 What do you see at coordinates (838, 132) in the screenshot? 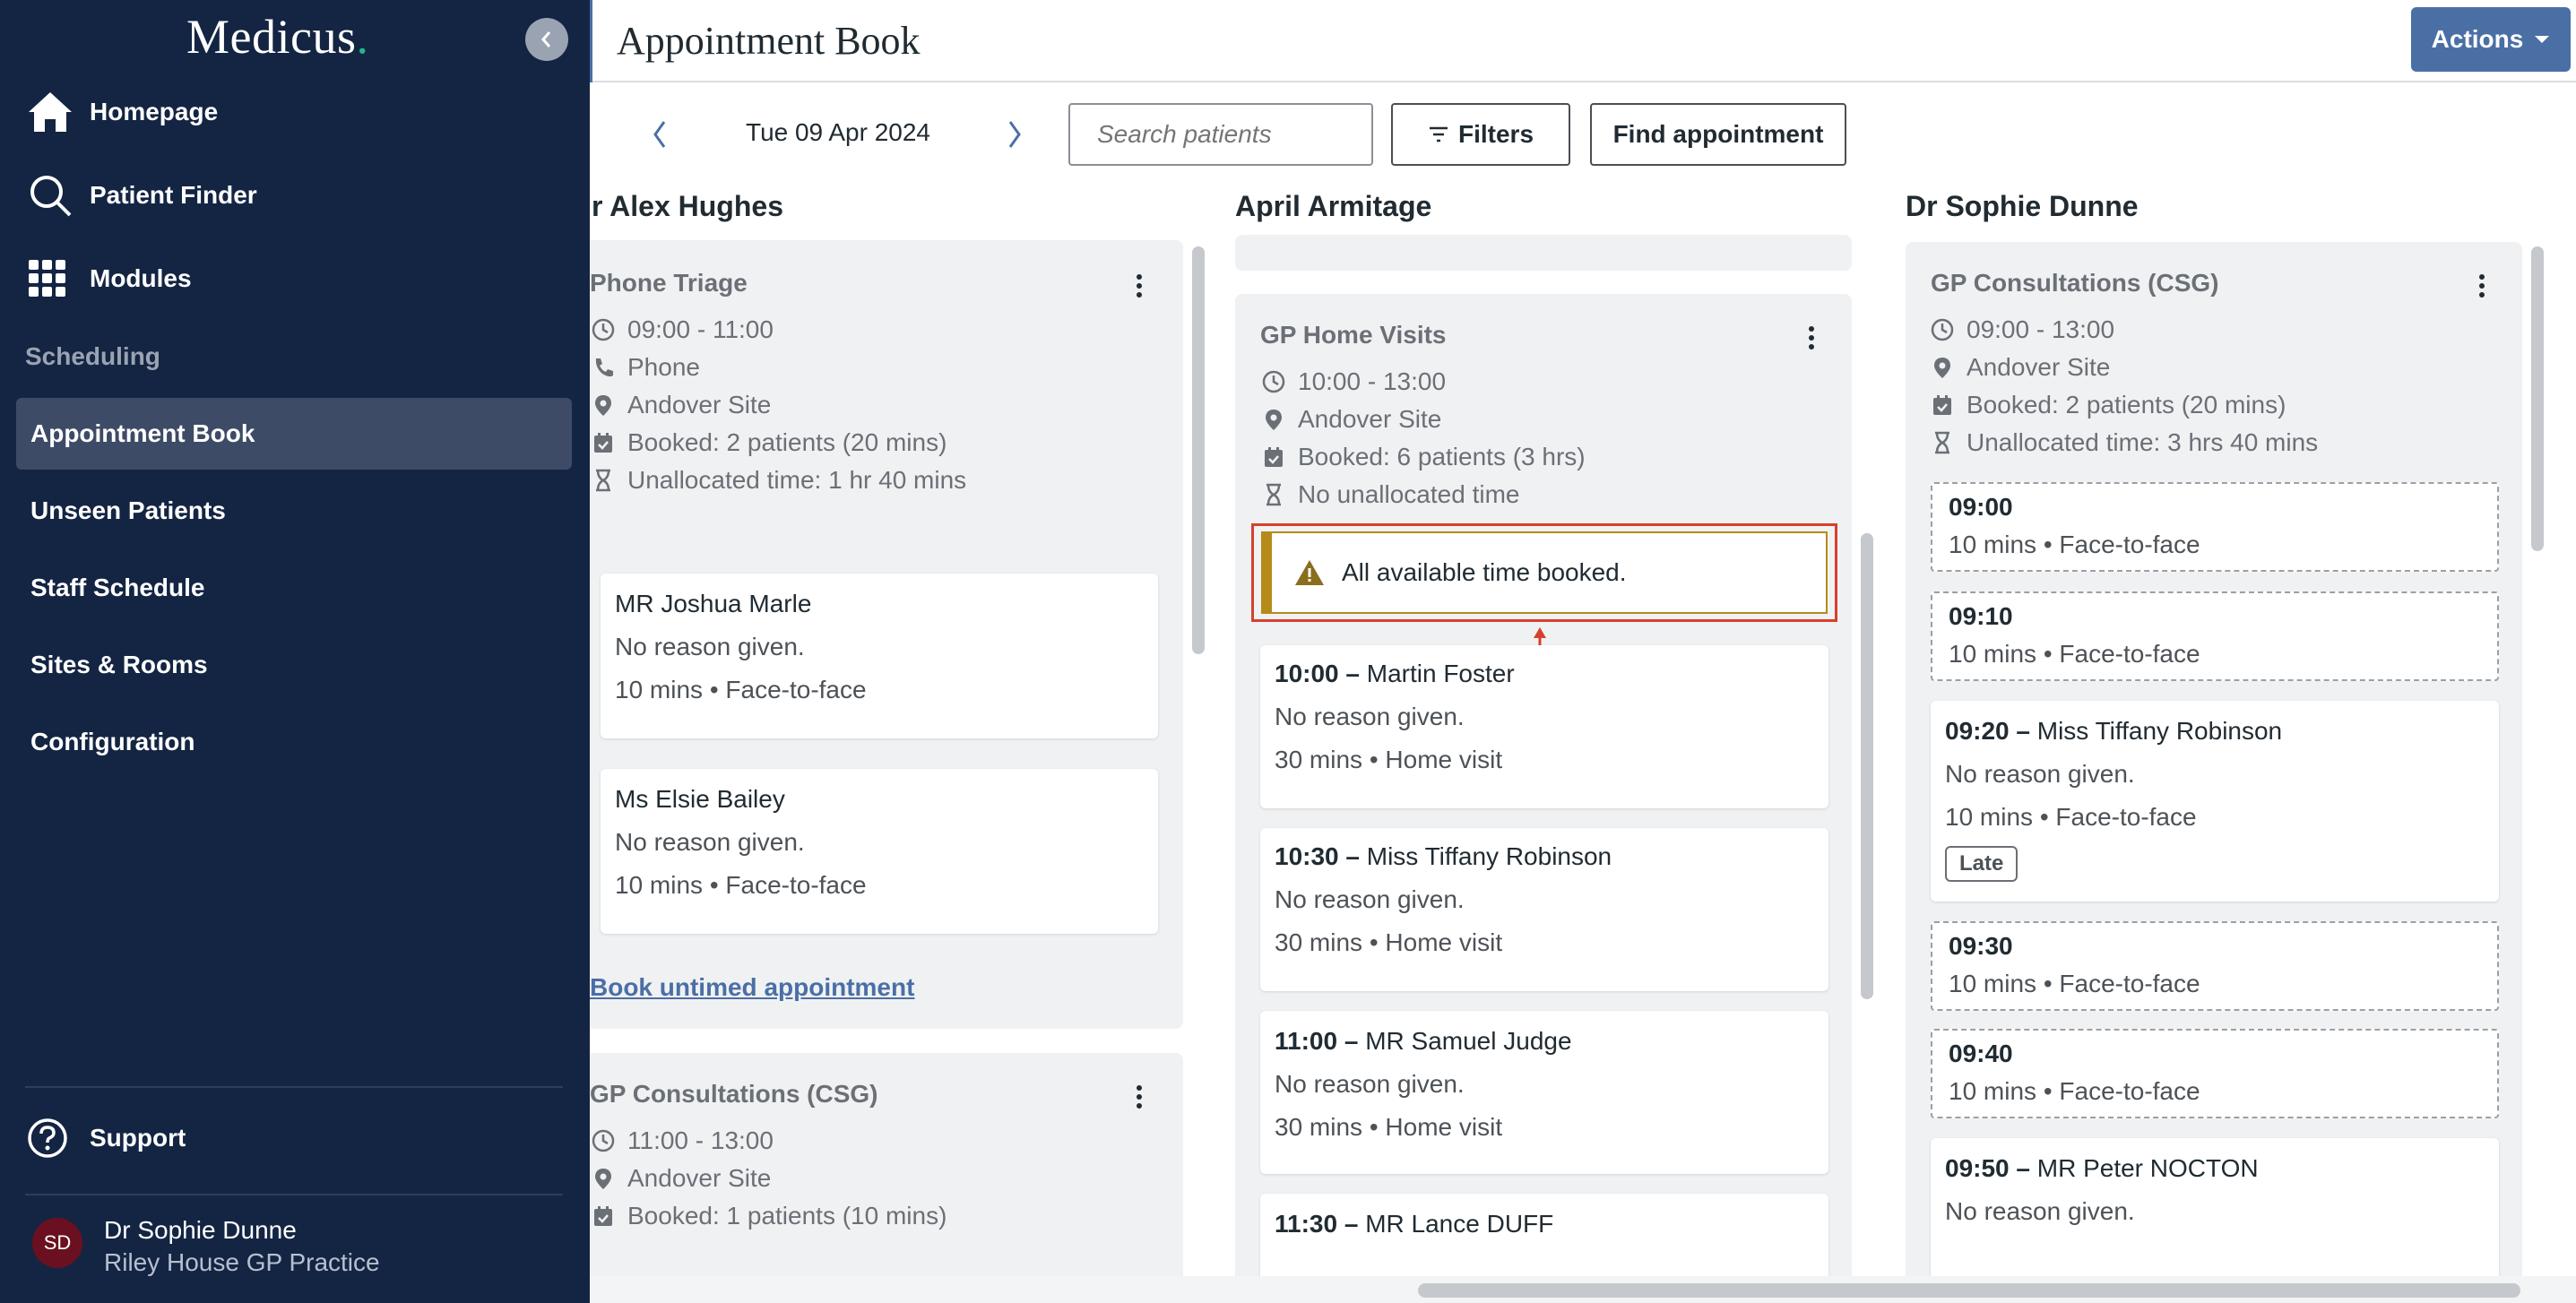
I see `current-date: Tue 09 Apr 2024` at bounding box center [838, 132].